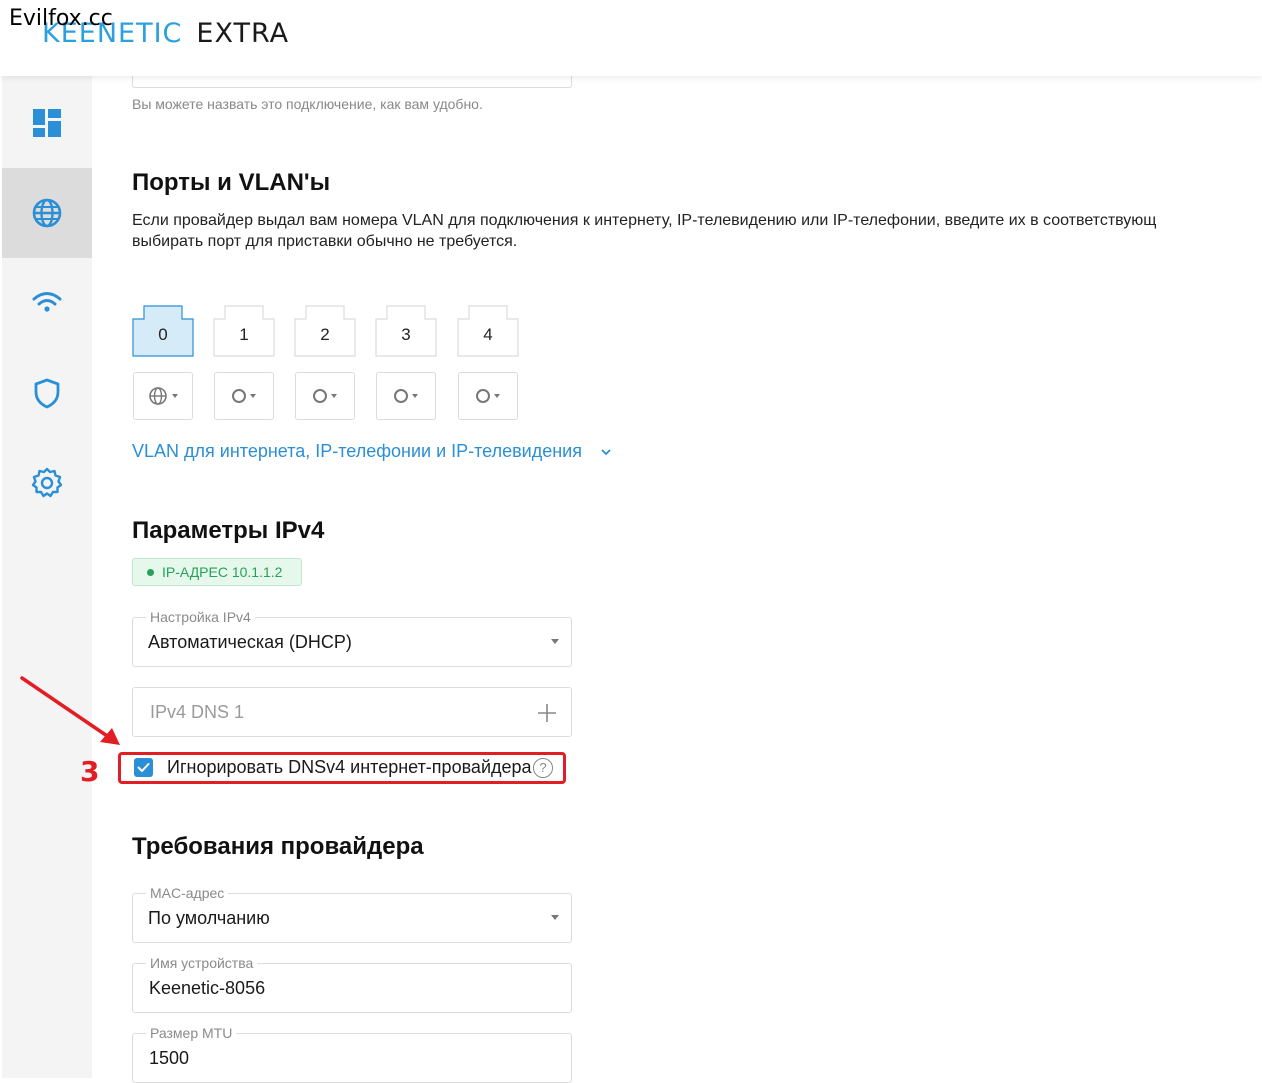 Image resolution: width=1262 pixels, height=1083 pixels. I want to click on mac-address-label: MAC-адрес, so click(187, 893).